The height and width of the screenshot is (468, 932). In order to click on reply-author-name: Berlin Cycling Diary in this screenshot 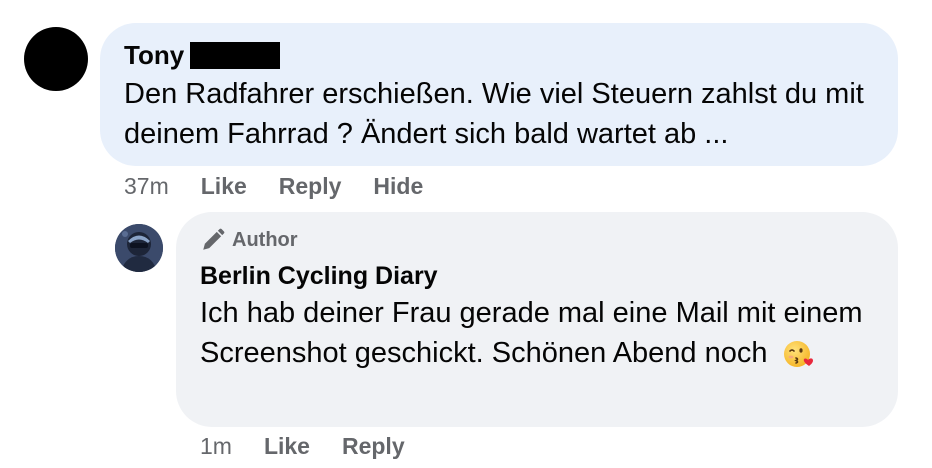, I will do `click(319, 276)`.